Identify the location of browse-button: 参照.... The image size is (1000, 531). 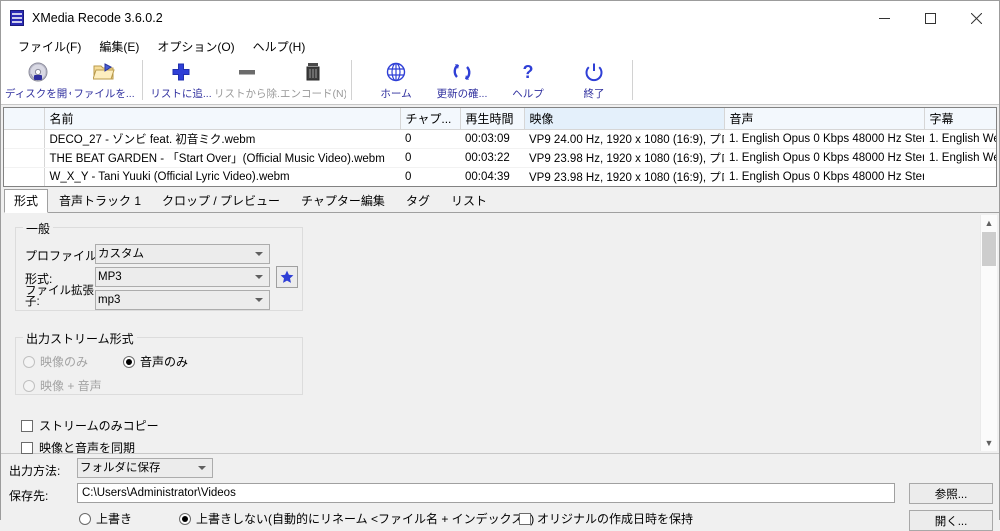
(951, 493).